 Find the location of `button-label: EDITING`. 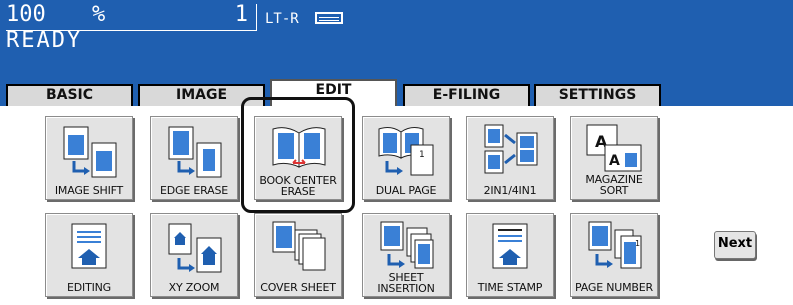

button-label: EDITING is located at coordinates (89, 287).